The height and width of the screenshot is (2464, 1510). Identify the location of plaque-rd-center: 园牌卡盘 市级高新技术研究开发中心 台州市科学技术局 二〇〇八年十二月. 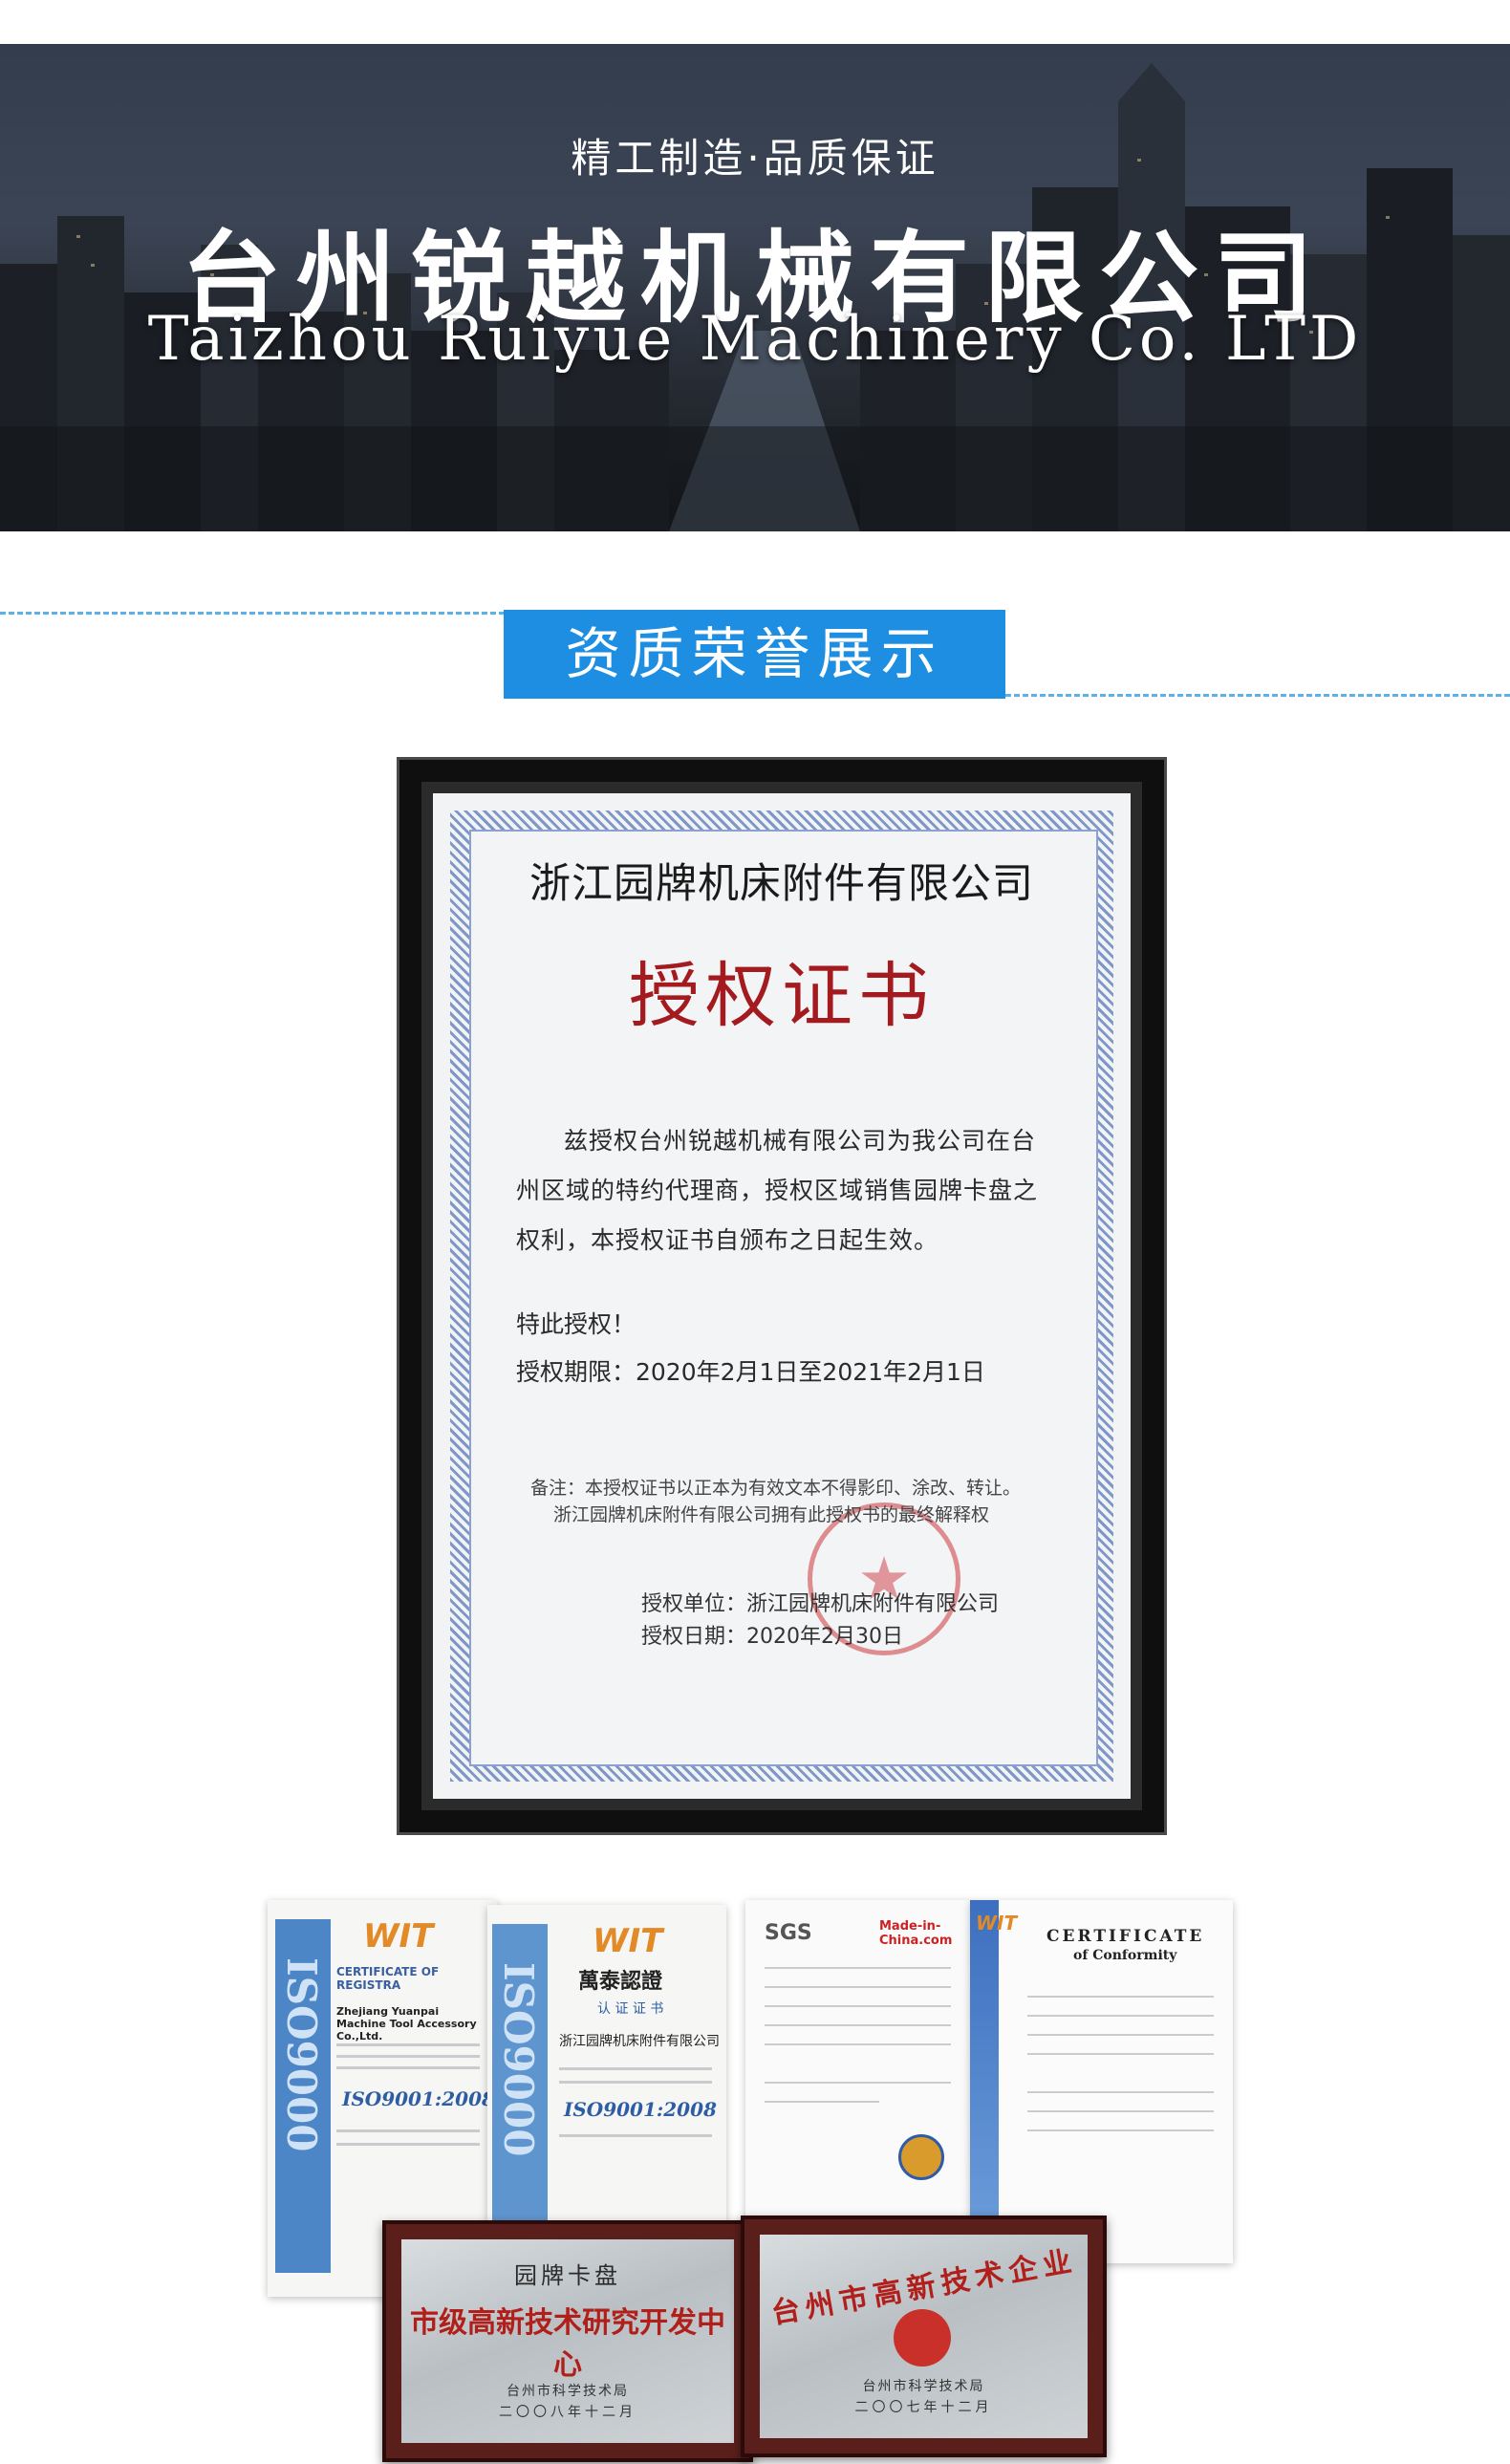
(567, 2341).